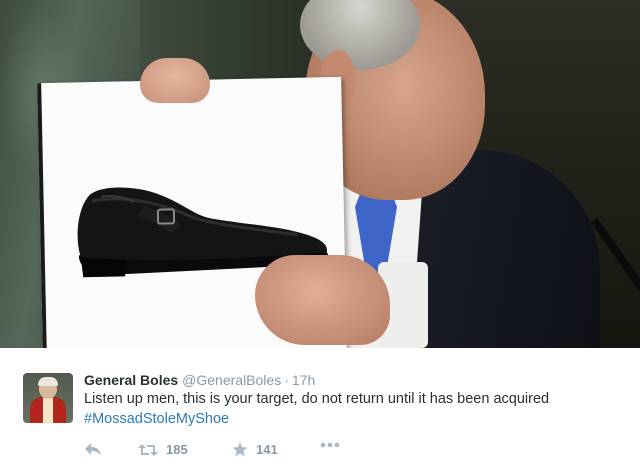 Image resolution: width=640 pixels, height=470 pixels. I want to click on favorite-count: 141, so click(267, 449).